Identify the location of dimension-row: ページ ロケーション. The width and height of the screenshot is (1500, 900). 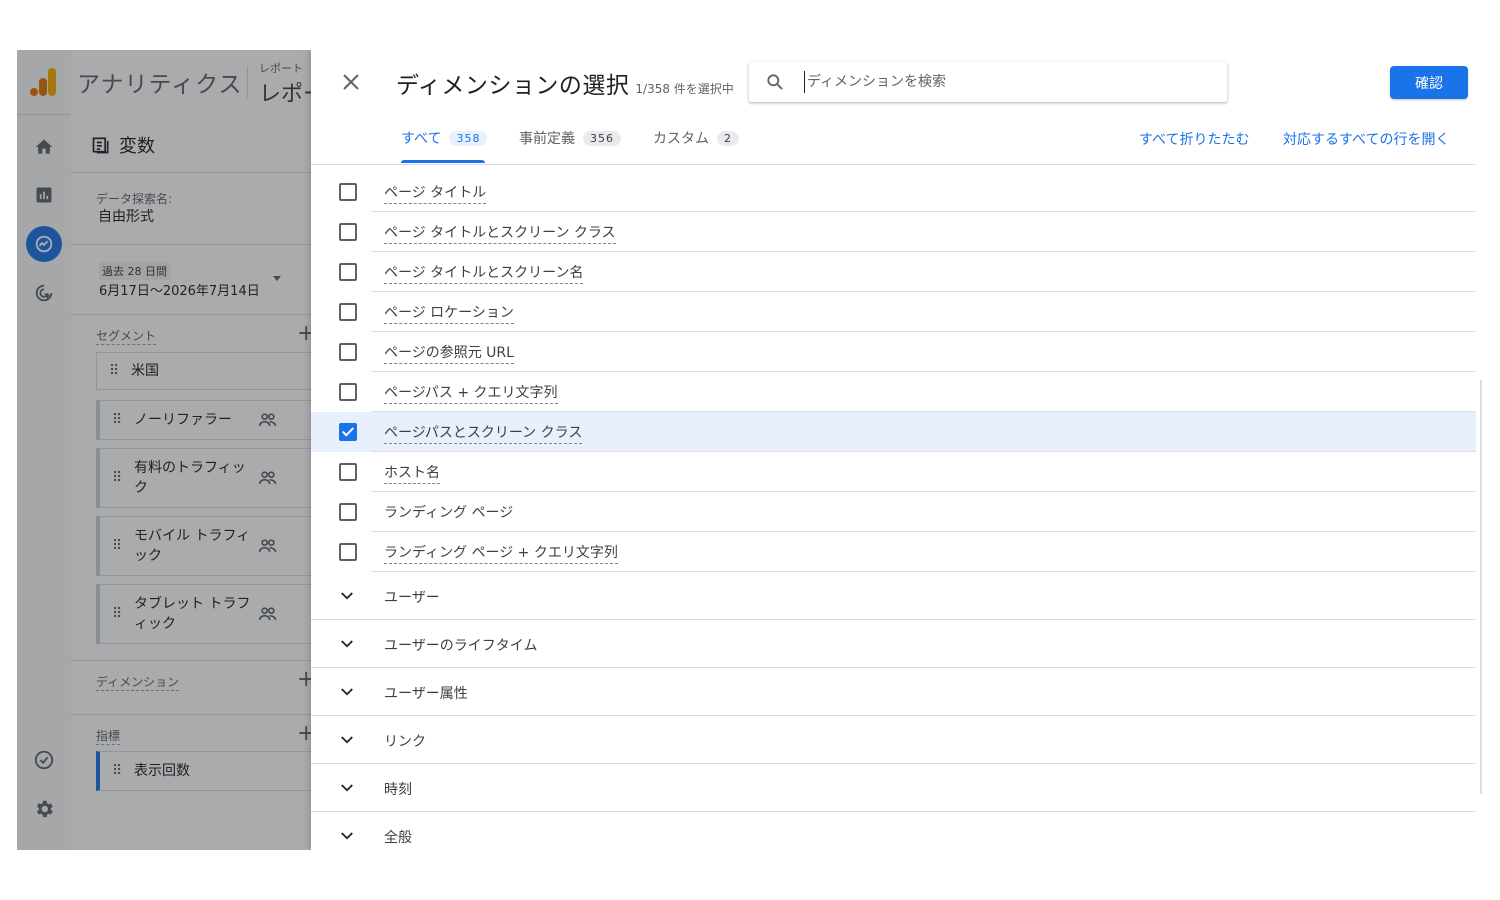
(893, 312).